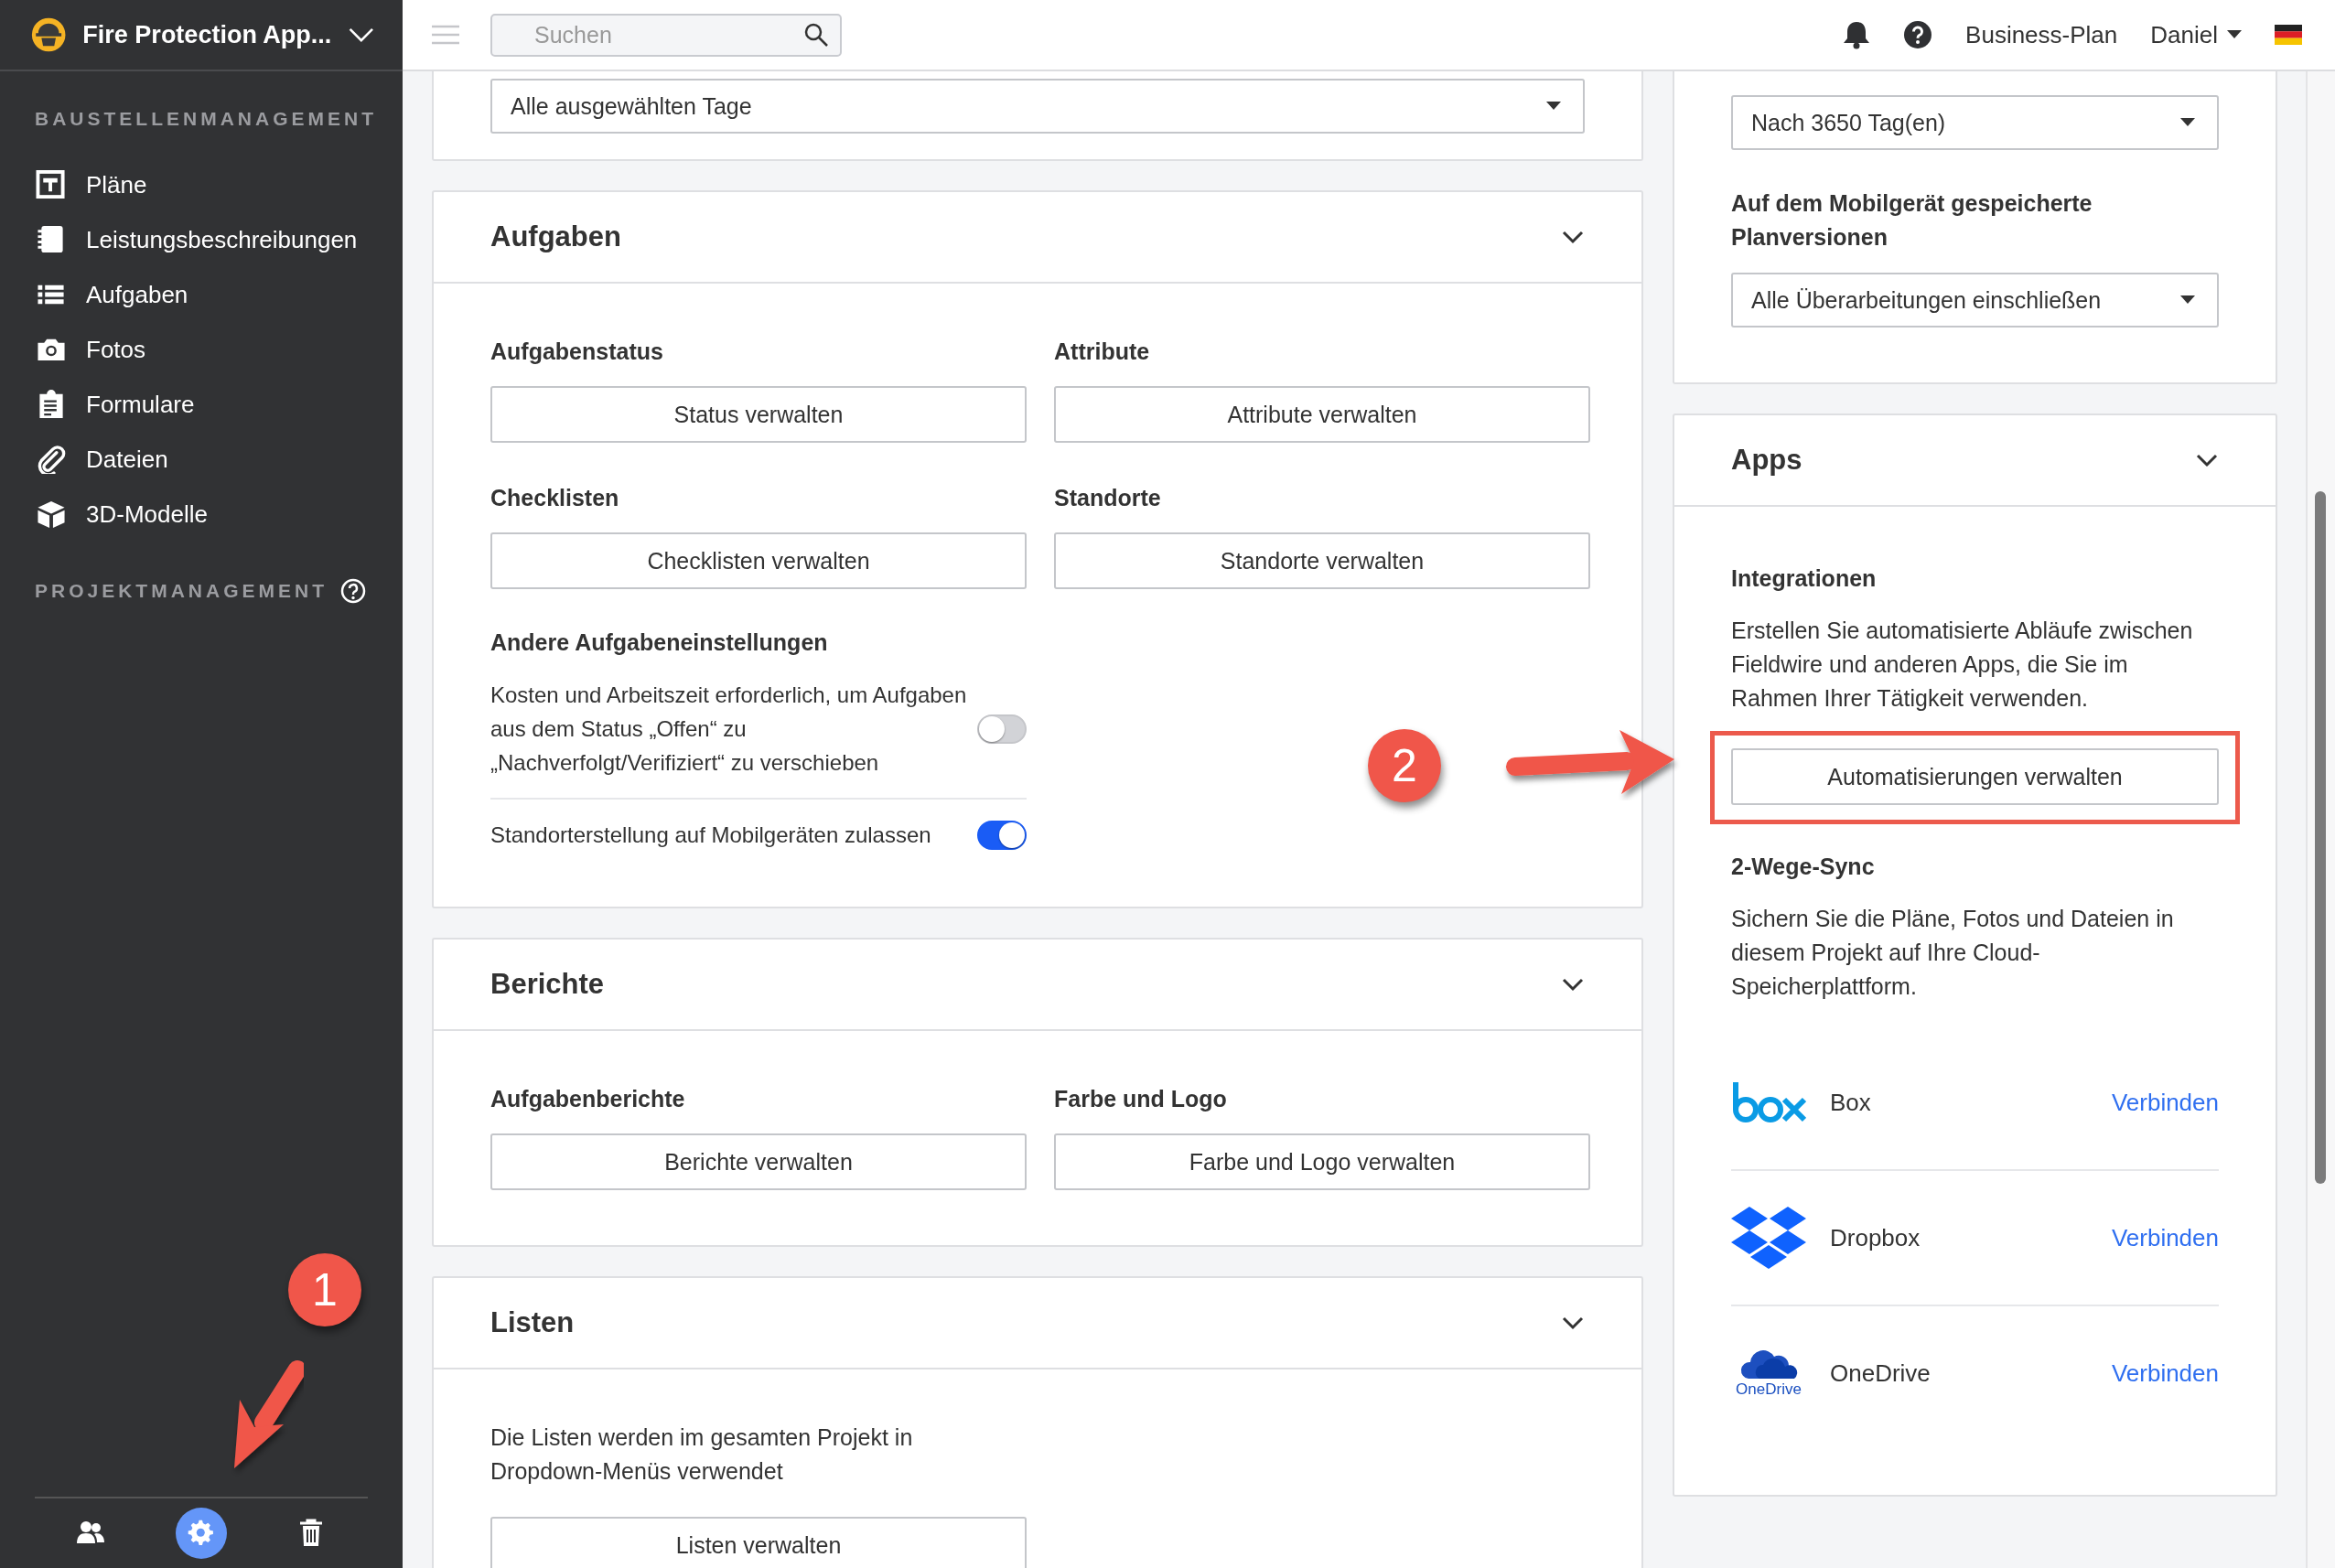 The image size is (2335, 1568). What do you see at coordinates (94, 349) in the screenshot?
I see `sidebar-item: Fotos` at bounding box center [94, 349].